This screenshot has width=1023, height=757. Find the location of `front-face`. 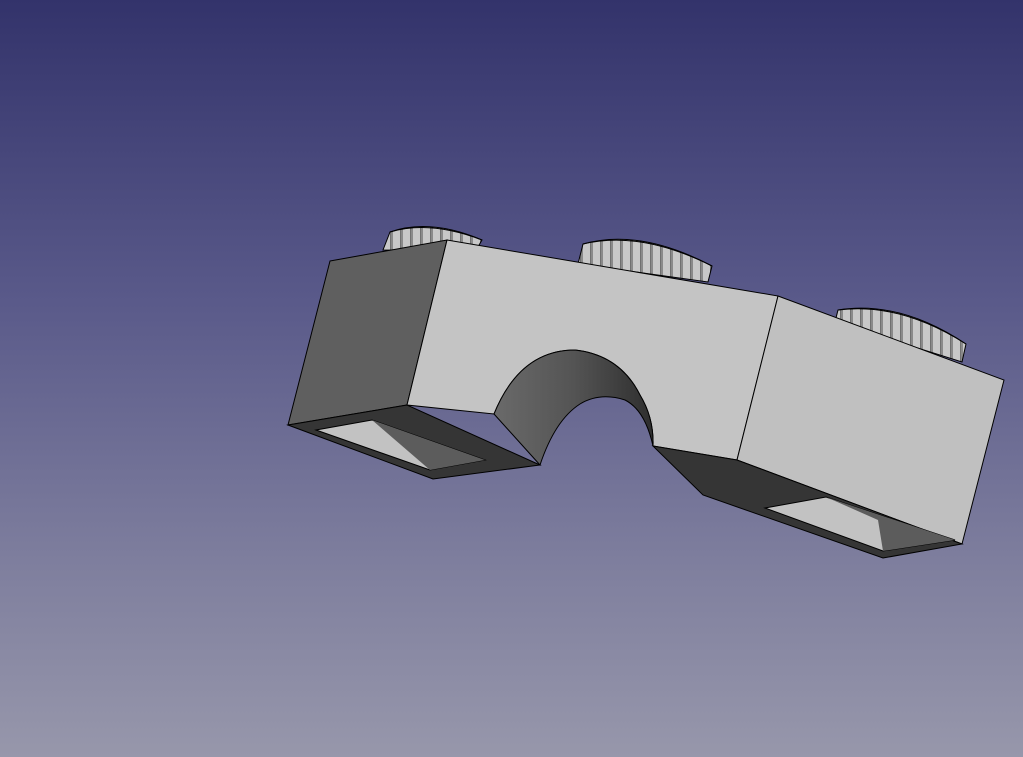

front-face is located at coordinates (592, 350).